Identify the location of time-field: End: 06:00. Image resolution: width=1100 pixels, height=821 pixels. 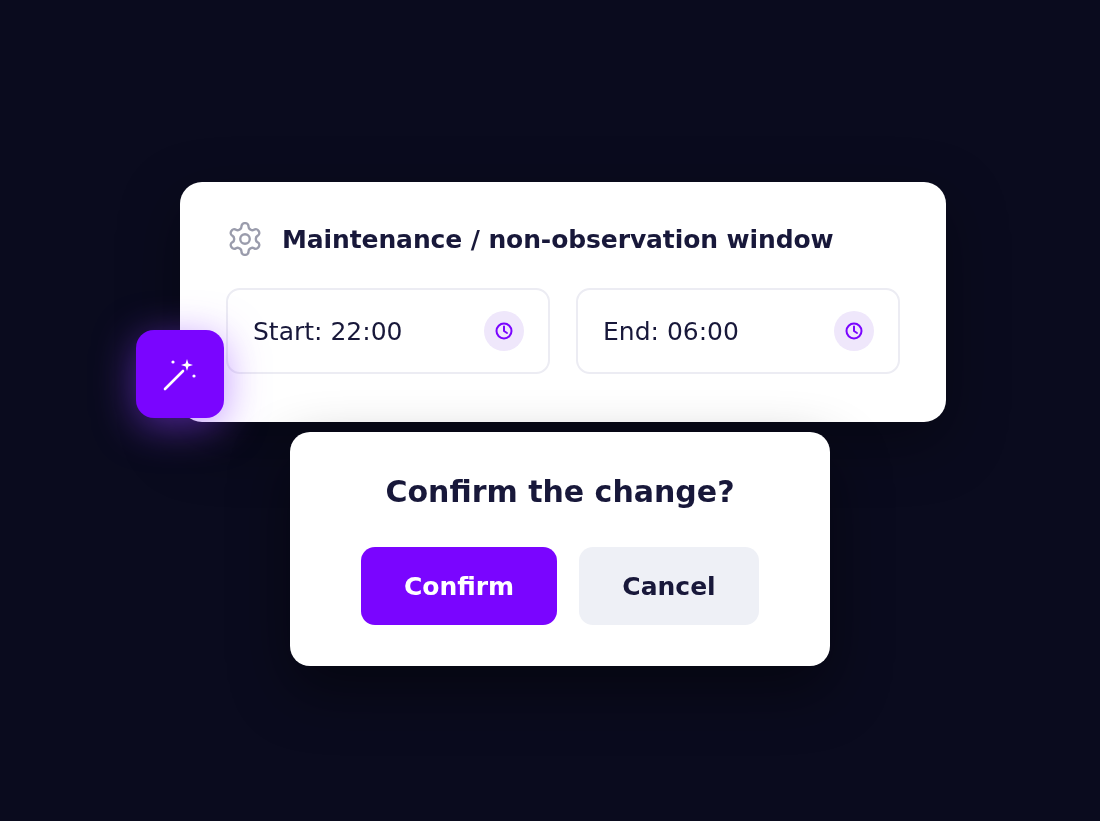
(738, 331).